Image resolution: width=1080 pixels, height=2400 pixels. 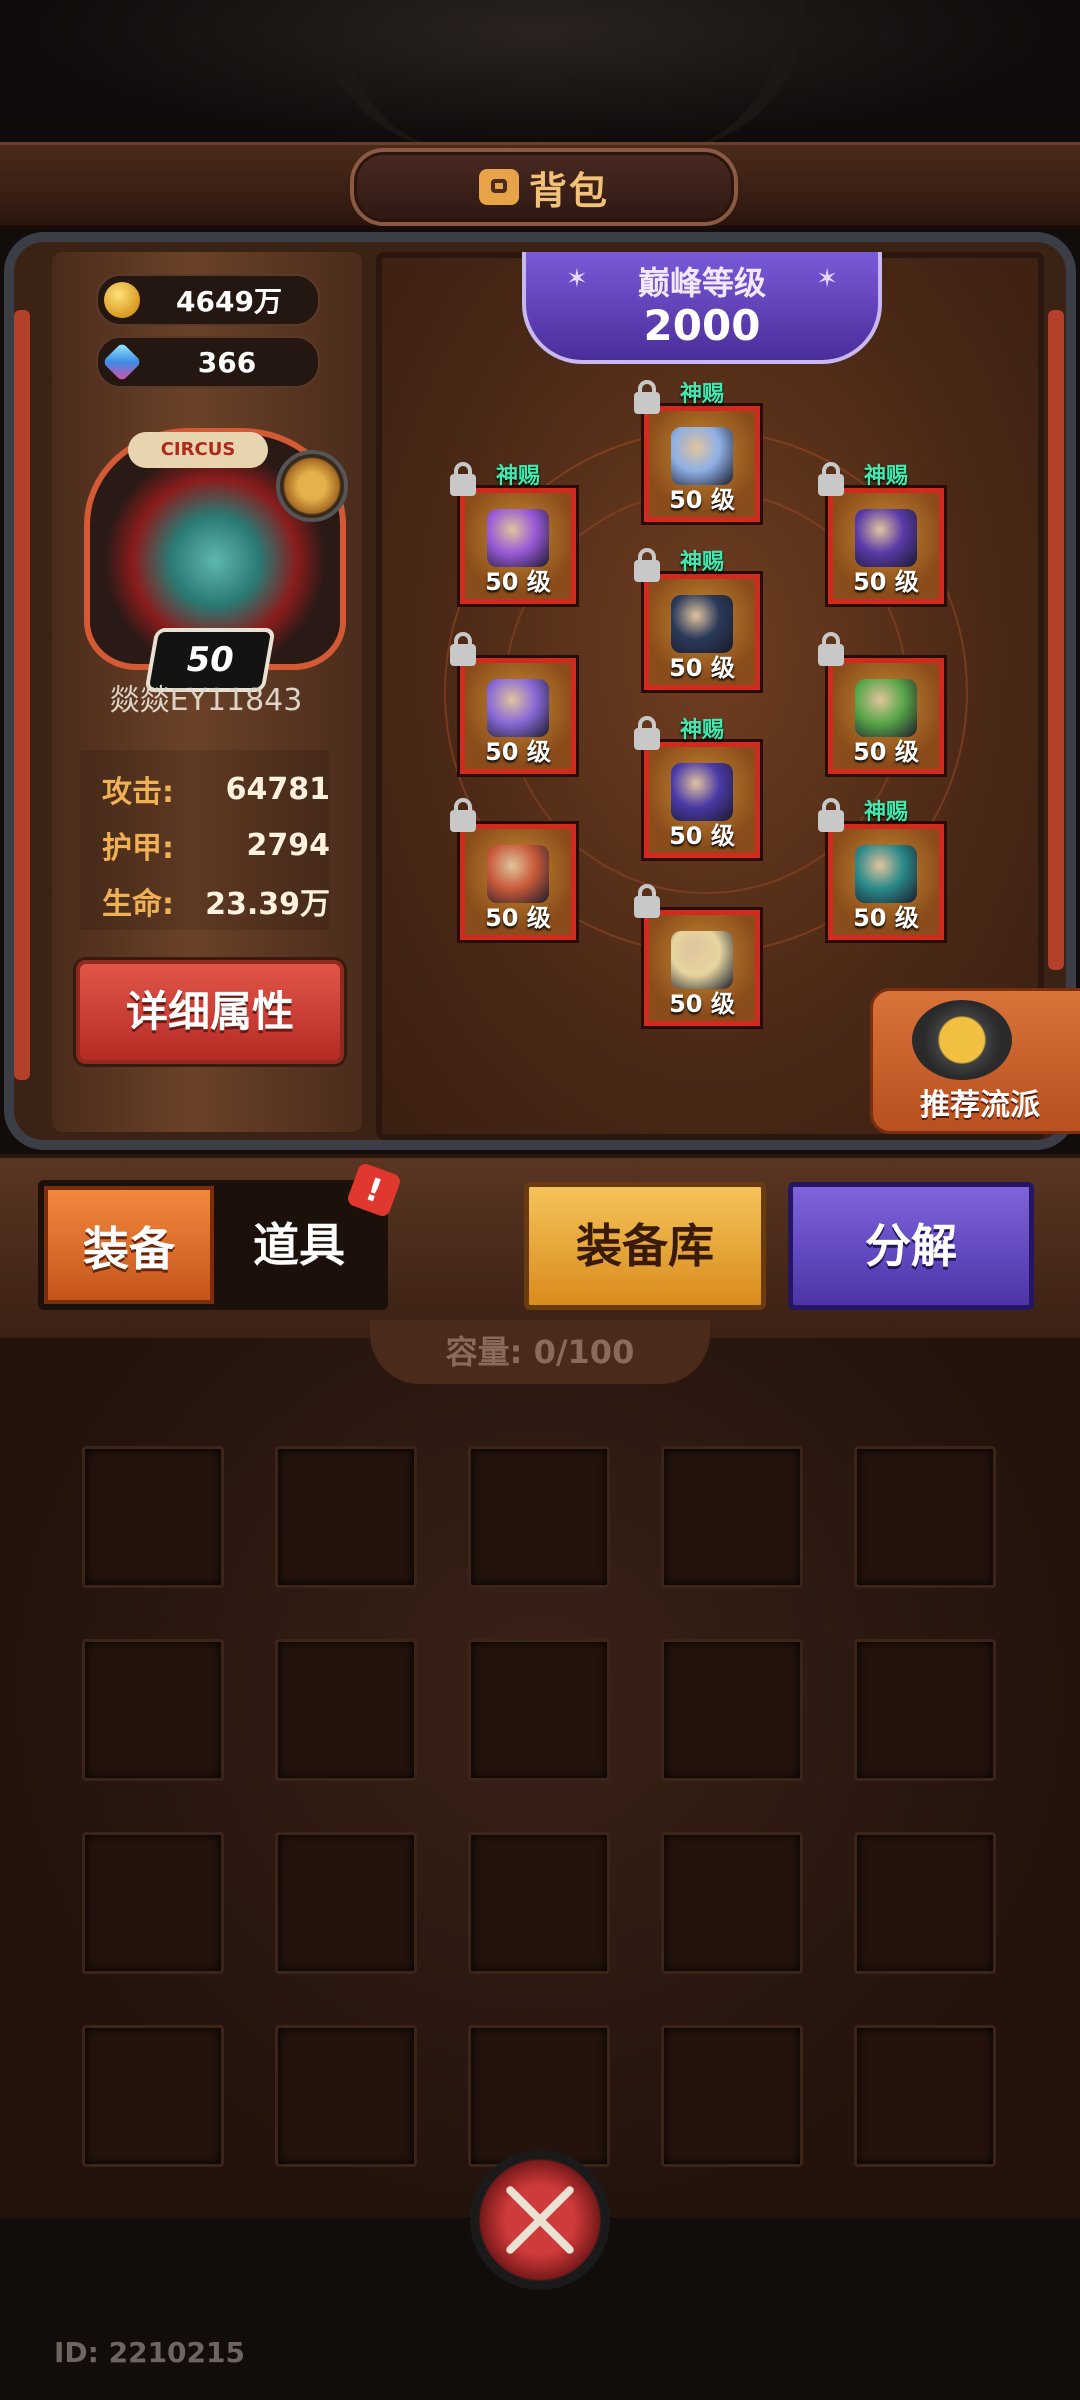 What do you see at coordinates (540, 1352) in the screenshot?
I see `capacity-label: 容量: 0/100` at bounding box center [540, 1352].